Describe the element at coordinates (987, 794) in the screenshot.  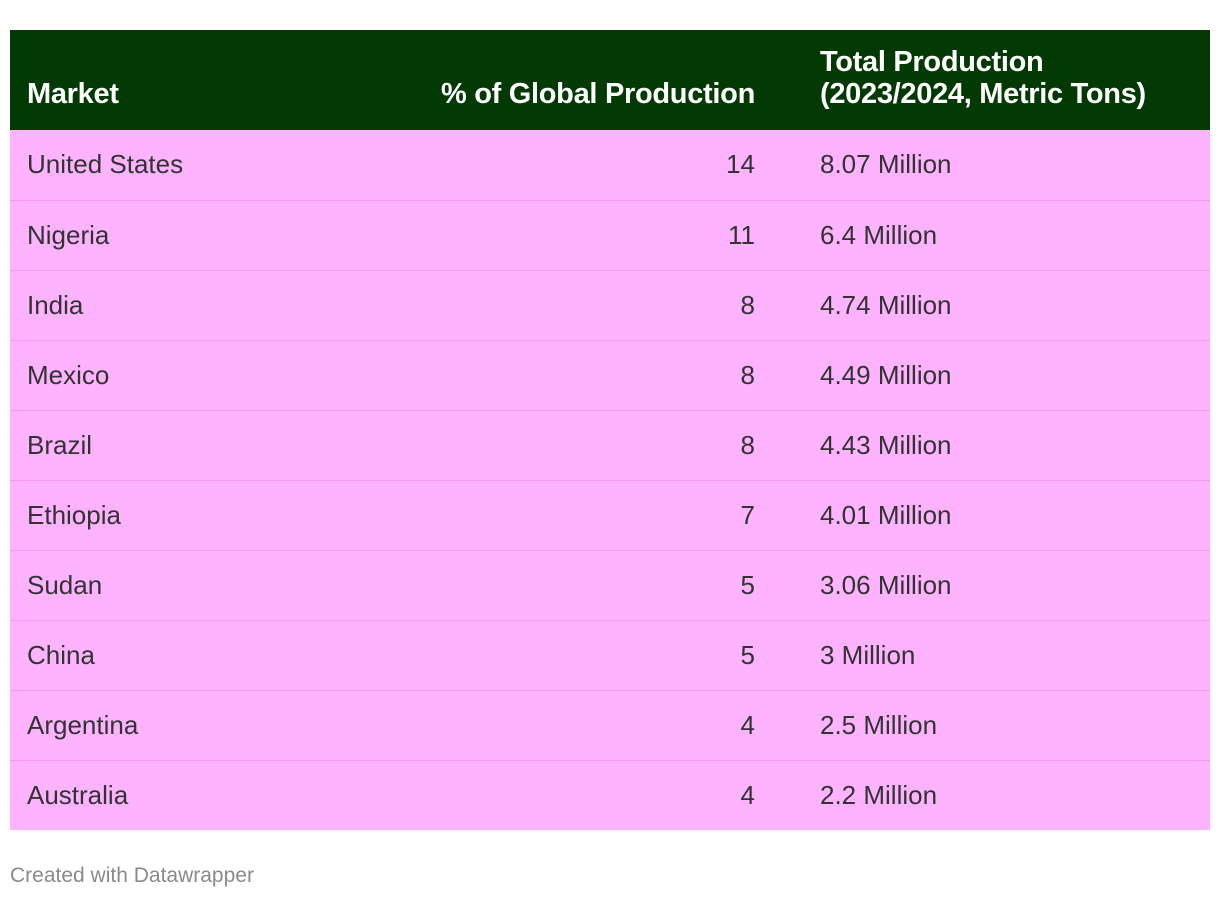
I see `cell-total-production: 2.2 Million` at that location.